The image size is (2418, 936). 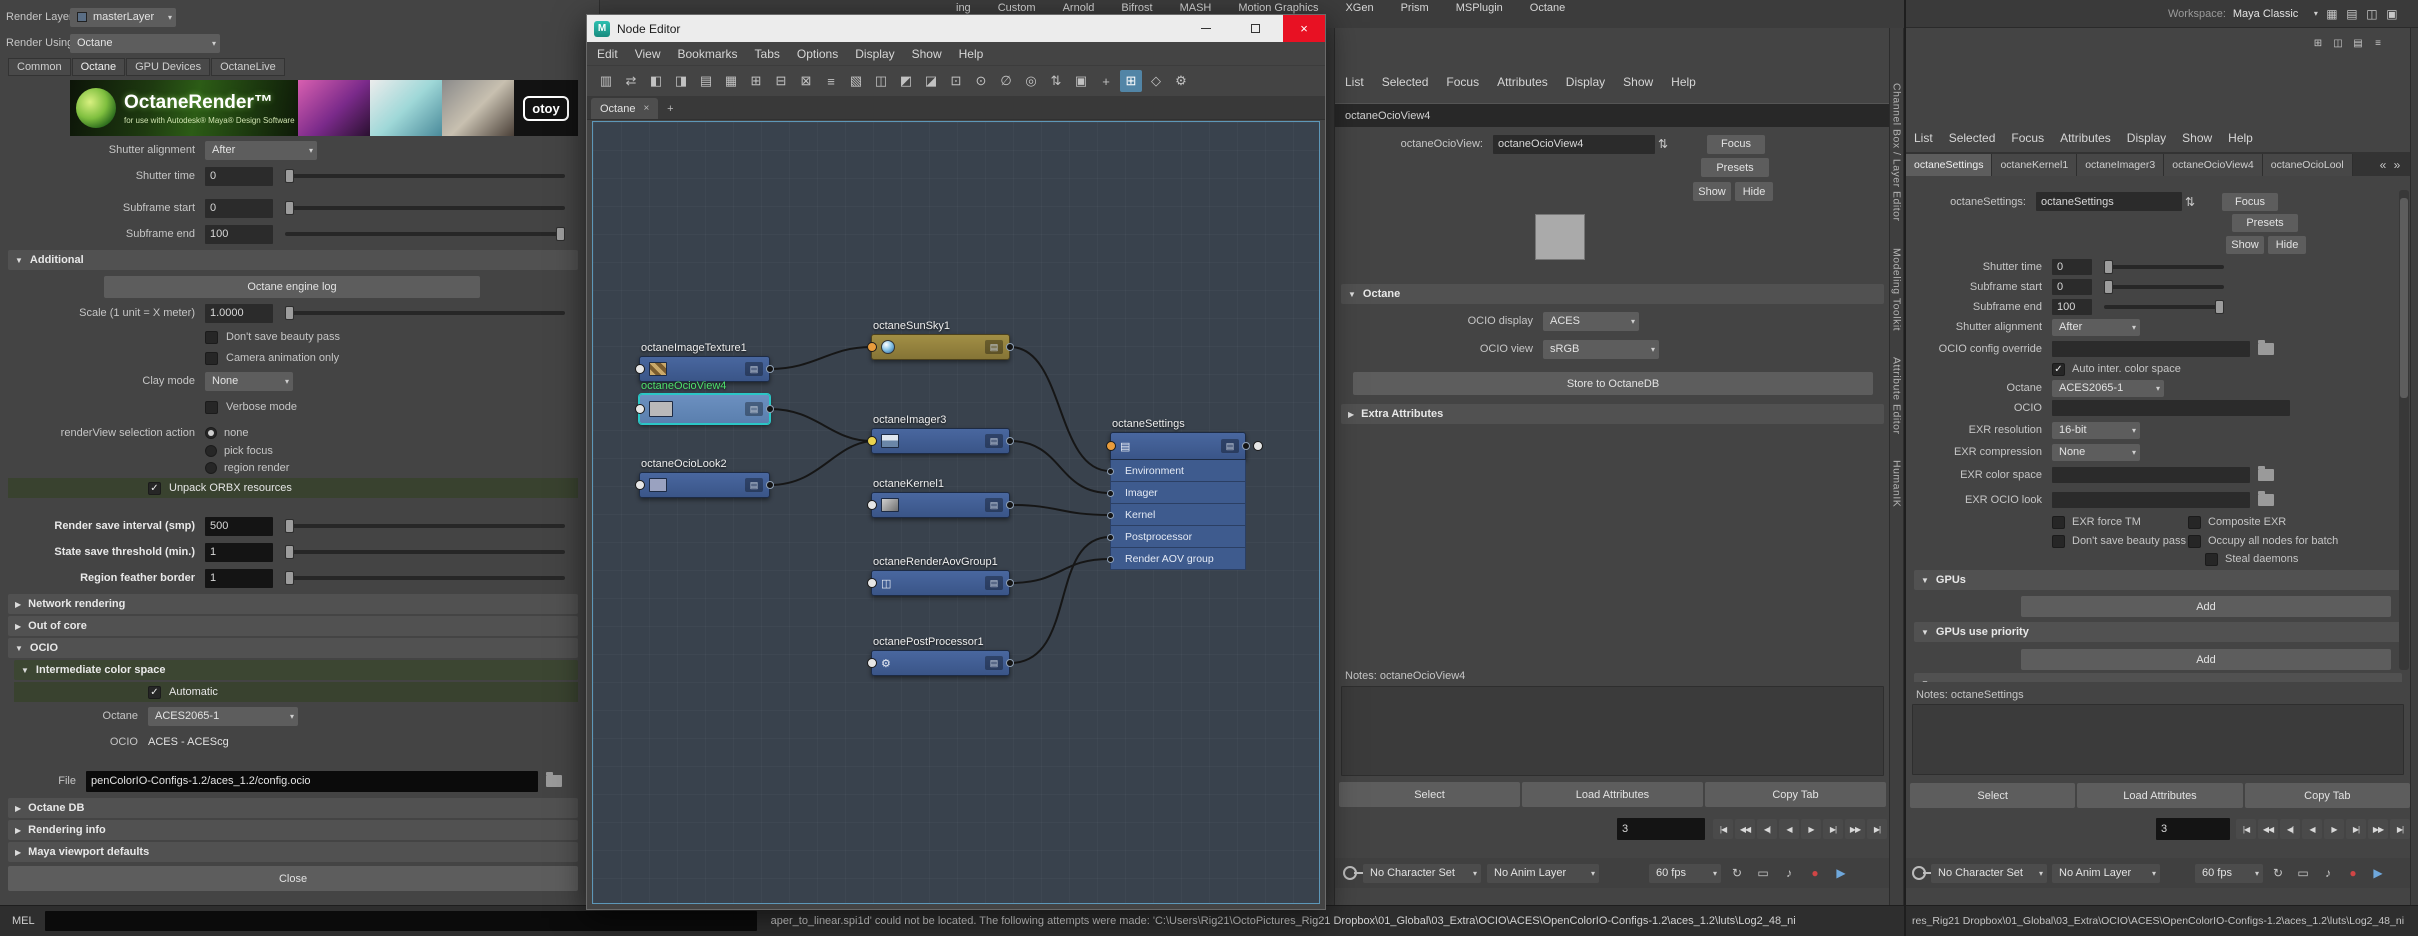 What do you see at coordinates (2404, 430) in the screenshot?
I see `form-scrollbar` at bounding box center [2404, 430].